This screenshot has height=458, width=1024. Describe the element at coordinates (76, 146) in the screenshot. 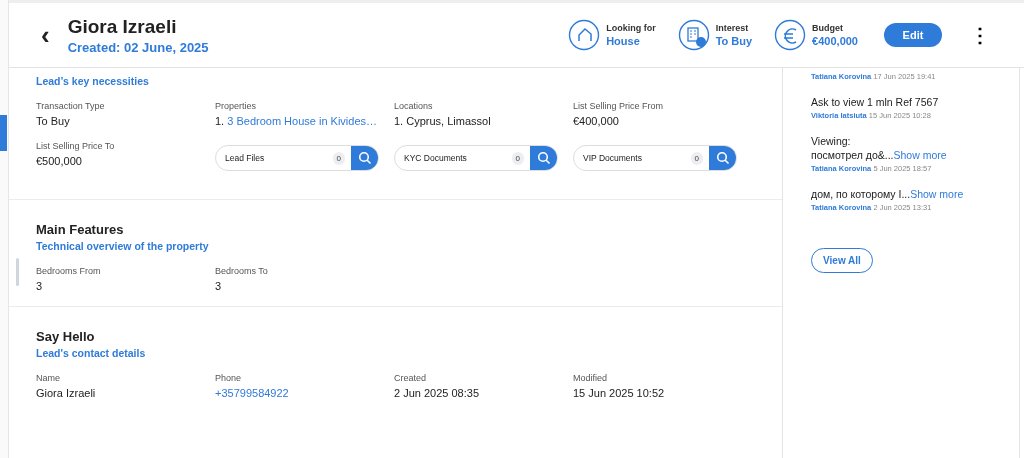

I see `field-label: List Selling Price To` at that location.